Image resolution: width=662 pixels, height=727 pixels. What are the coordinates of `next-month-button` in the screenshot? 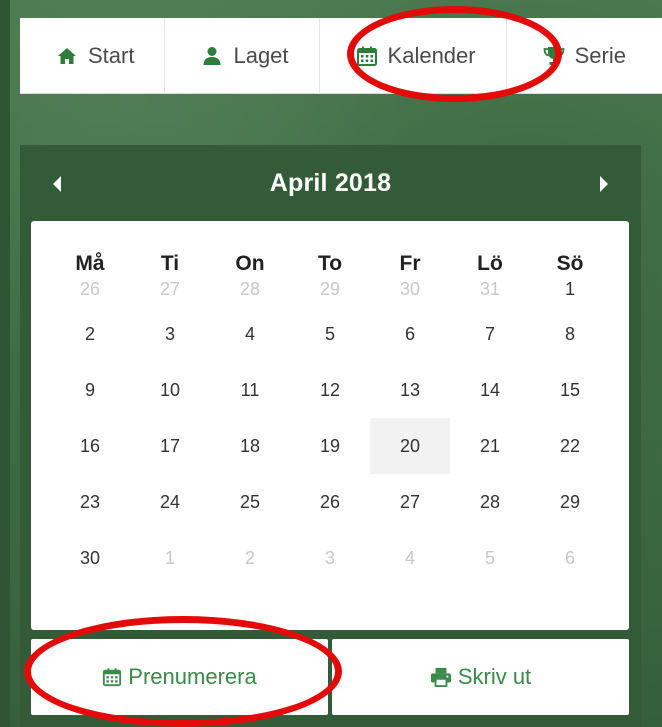 It's located at (604, 184).